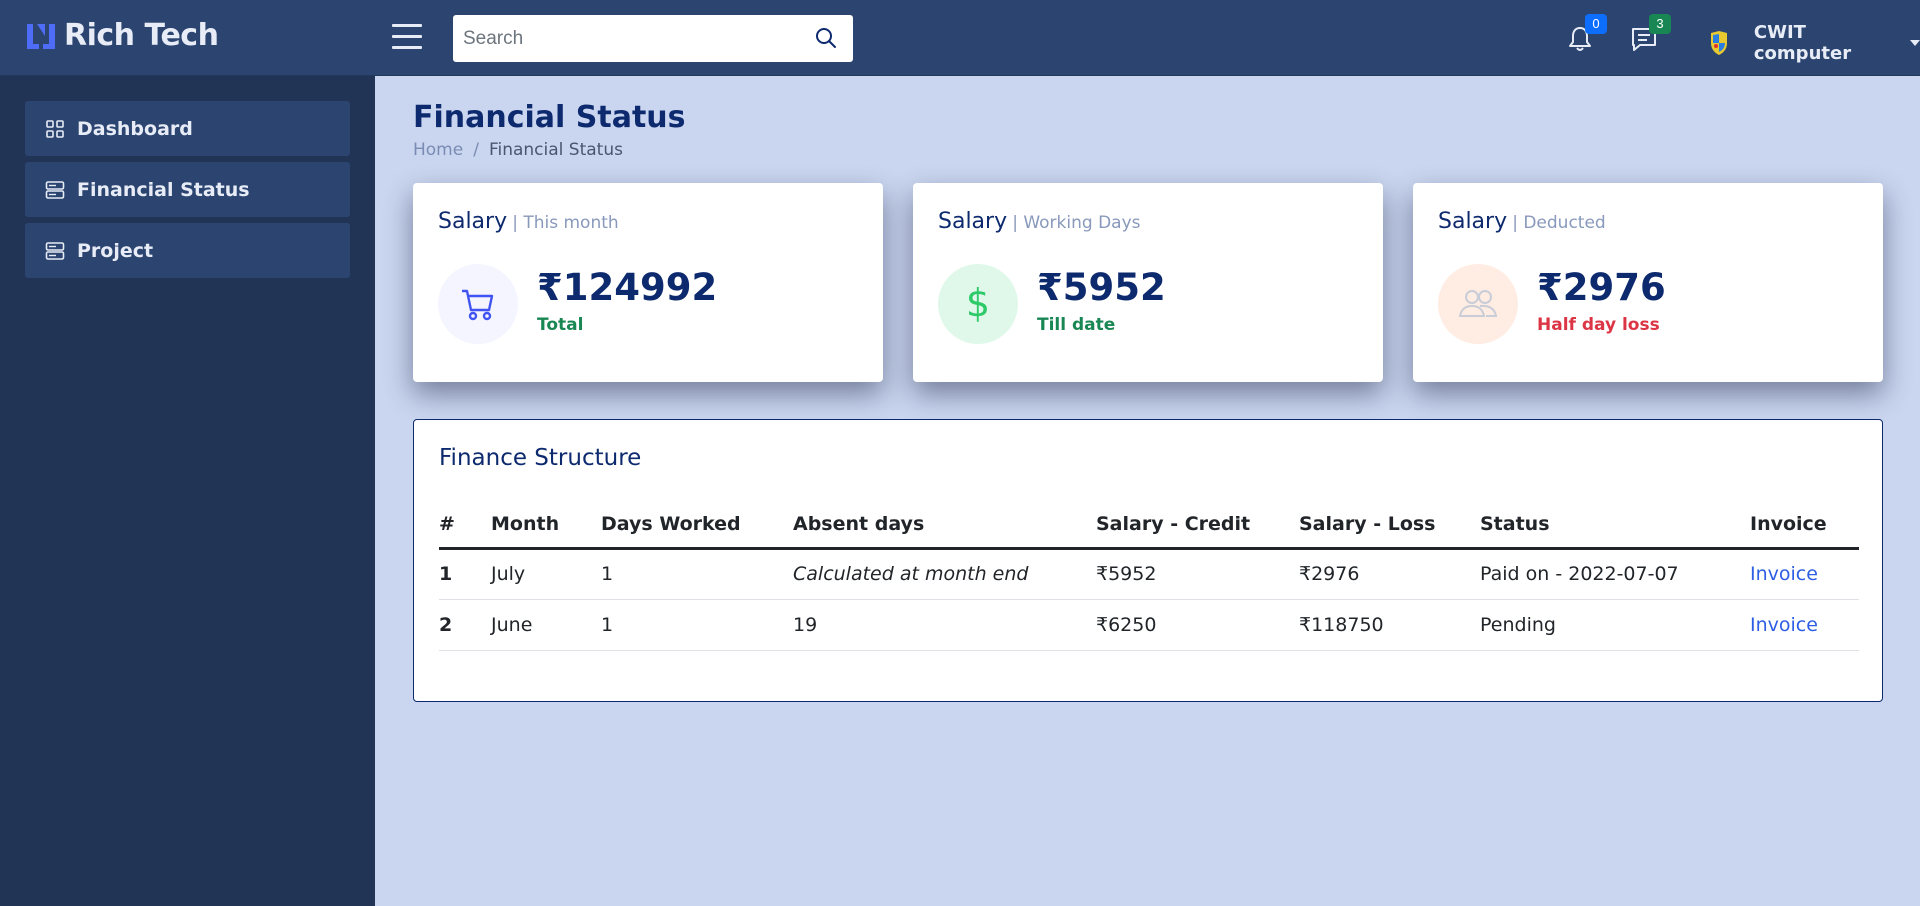  Describe the element at coordinates (1389, 526) in the screenshot. I see `column-header: Salary - Loss` at that location.